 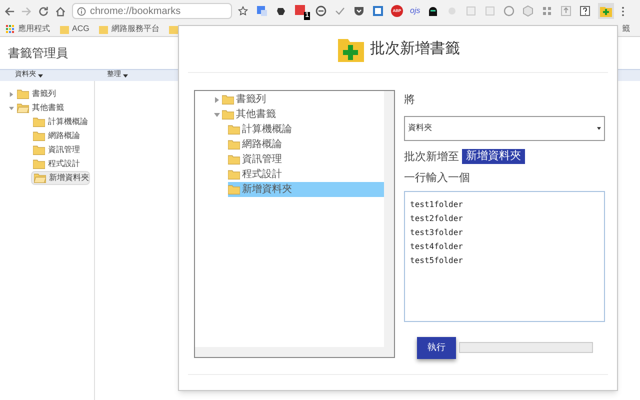 What do you see at coordinates (243, 11) in the screenshot?
I see `star-icon` at bounding box center [243, 11].